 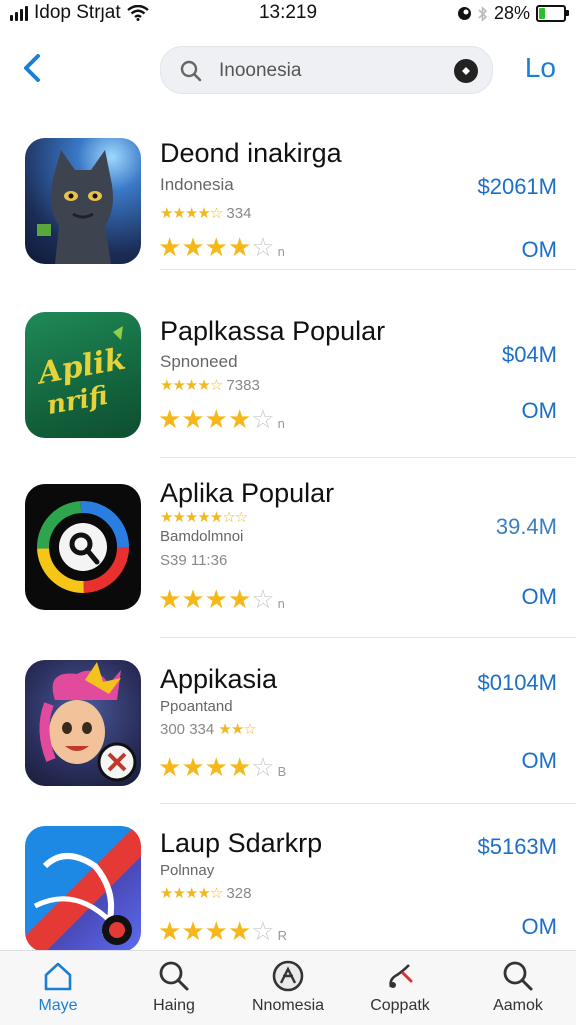 I want to click on app-rating-line: ★★★★☆ 334, so click(x=206, y=213).